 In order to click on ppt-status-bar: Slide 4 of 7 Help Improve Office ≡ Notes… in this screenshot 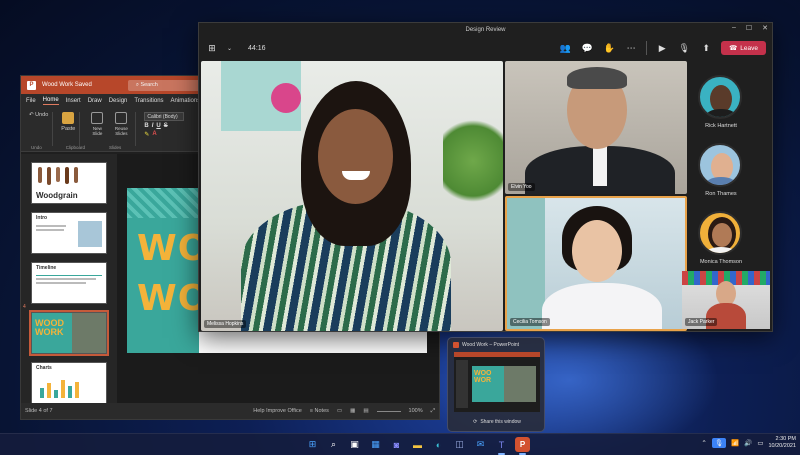, I will do `click(230, 411)`.